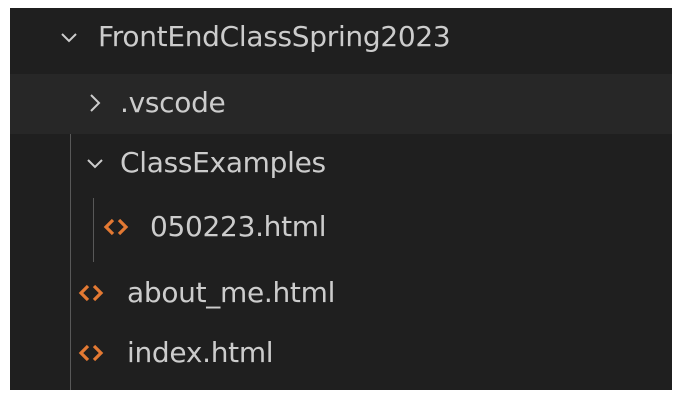  What do you see at coordinates (95, 103) in the screenshot?
I see `chevron-right-icon` at bounding box center [95, 103].